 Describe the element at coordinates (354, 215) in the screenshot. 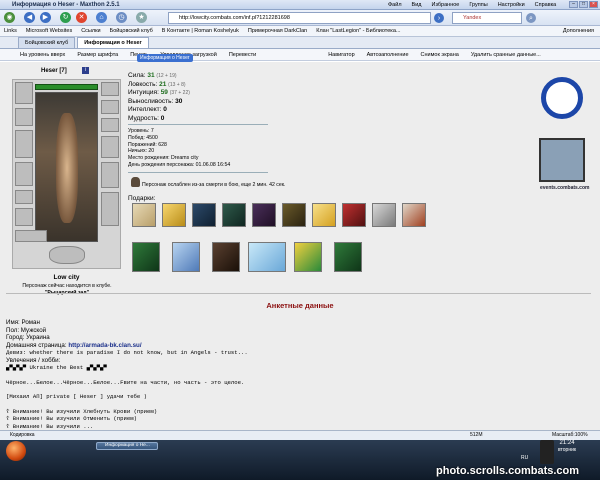

I see `gift-book-icon` at that location.